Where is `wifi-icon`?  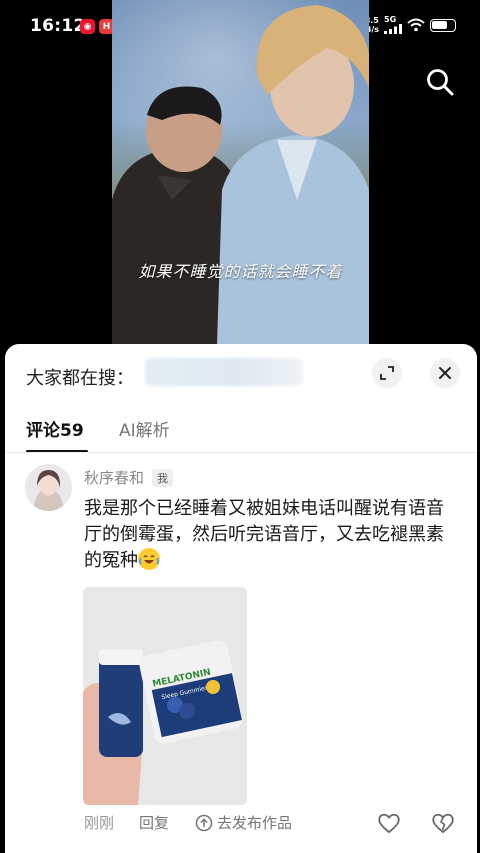 wifi-icon is located at coordinates (416, 25).